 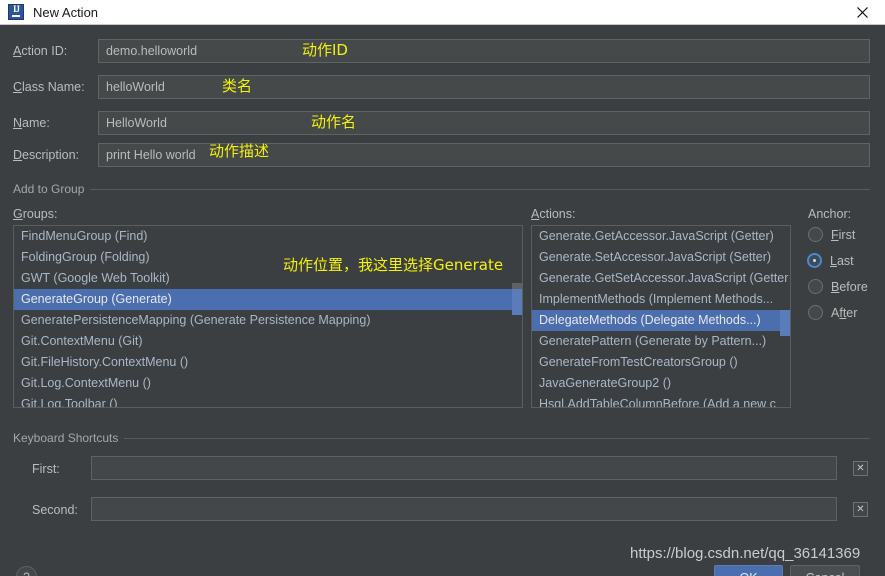 I want to click on groups-label-rest: roups:, so click(x=40, y=214).